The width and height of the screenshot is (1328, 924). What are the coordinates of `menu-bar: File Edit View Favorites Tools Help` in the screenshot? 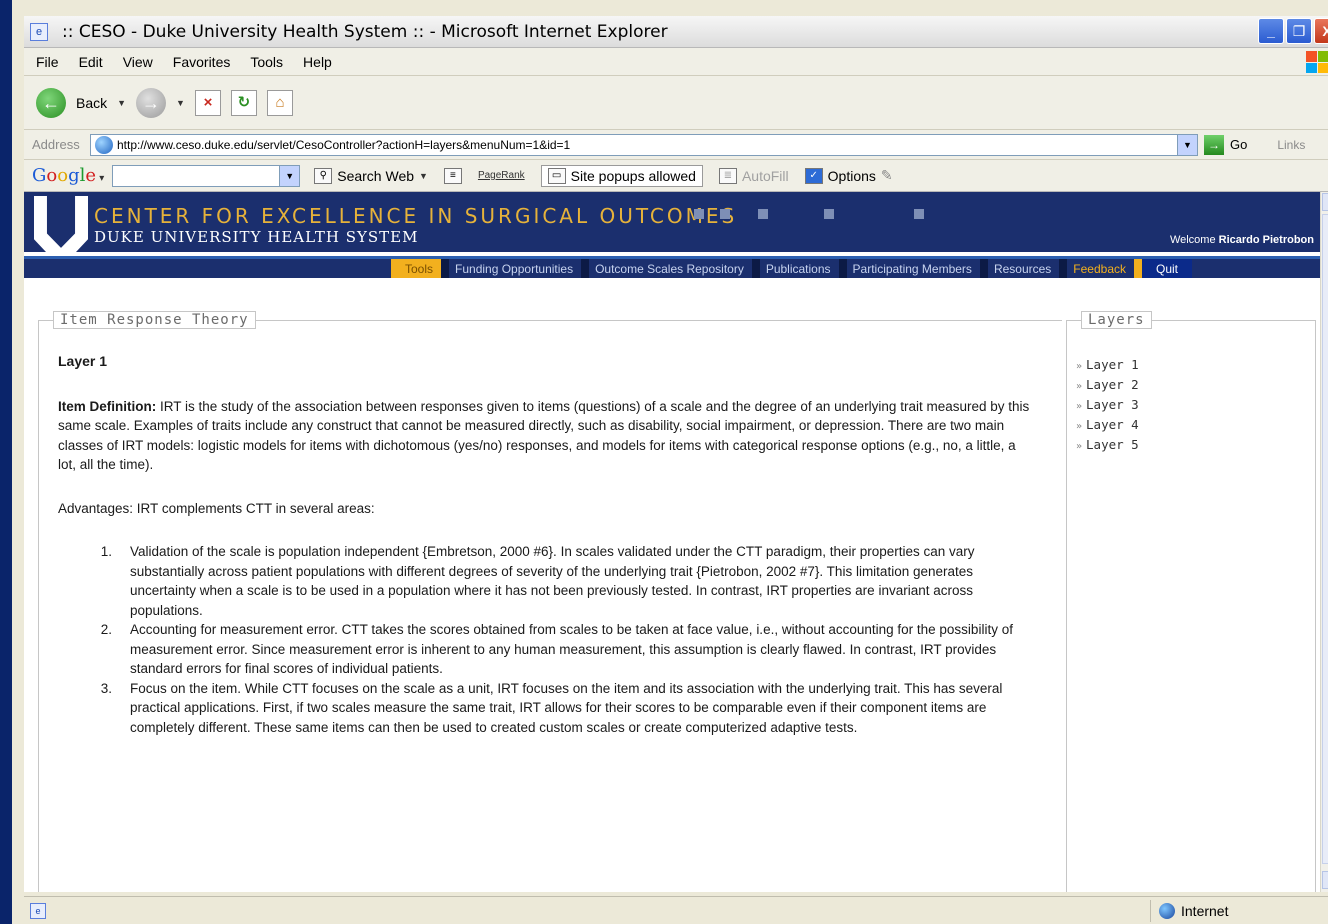 It's located at (676, 62).